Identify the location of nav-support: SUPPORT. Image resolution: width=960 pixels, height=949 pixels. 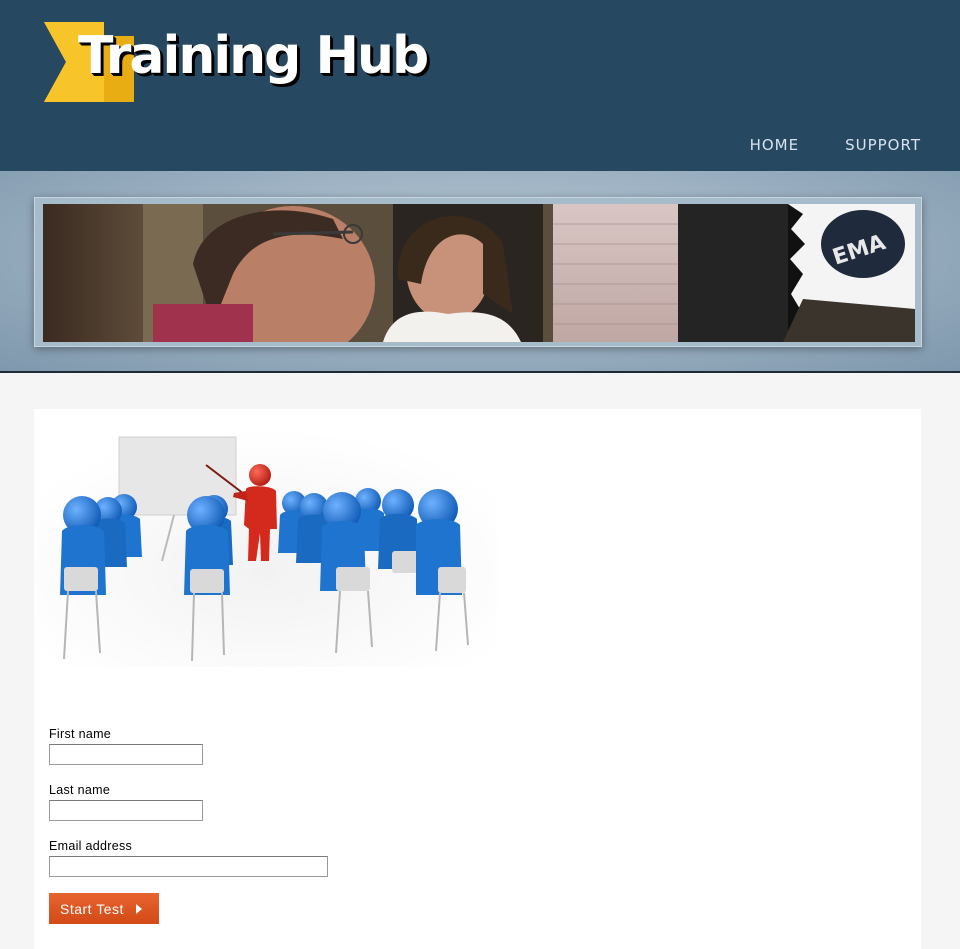
(883, 145).